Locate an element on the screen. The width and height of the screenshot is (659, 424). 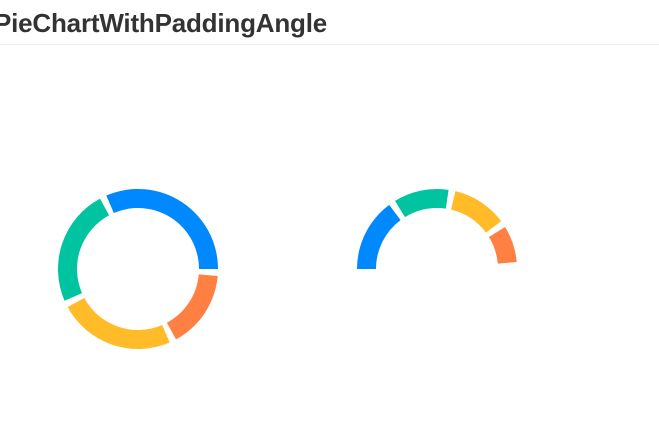
title-bar: PieChartWithPaddingAngle is located at coordinates (329, 22).